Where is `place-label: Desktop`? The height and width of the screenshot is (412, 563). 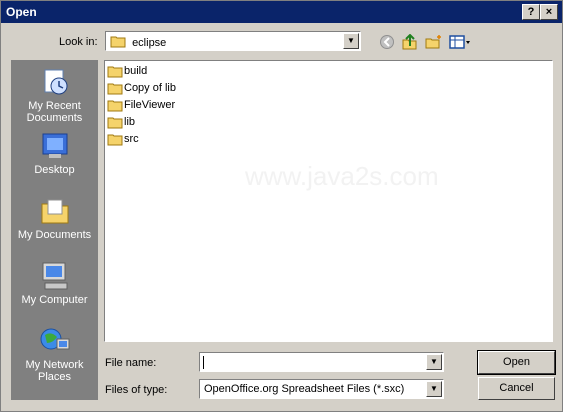 place-label: Desktop is located at coordinates (54, 170).